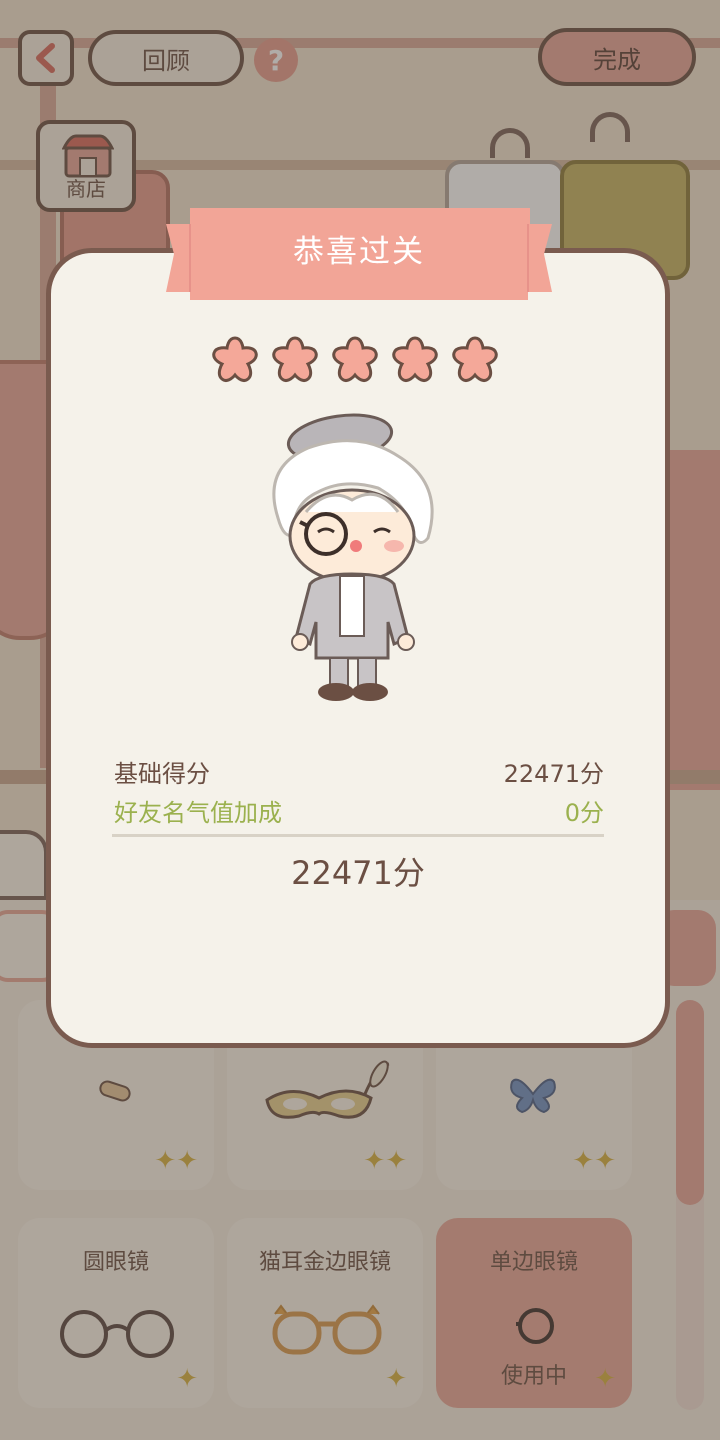  I want to click on dialog-title: 恭喜过关, so click(359, 252).